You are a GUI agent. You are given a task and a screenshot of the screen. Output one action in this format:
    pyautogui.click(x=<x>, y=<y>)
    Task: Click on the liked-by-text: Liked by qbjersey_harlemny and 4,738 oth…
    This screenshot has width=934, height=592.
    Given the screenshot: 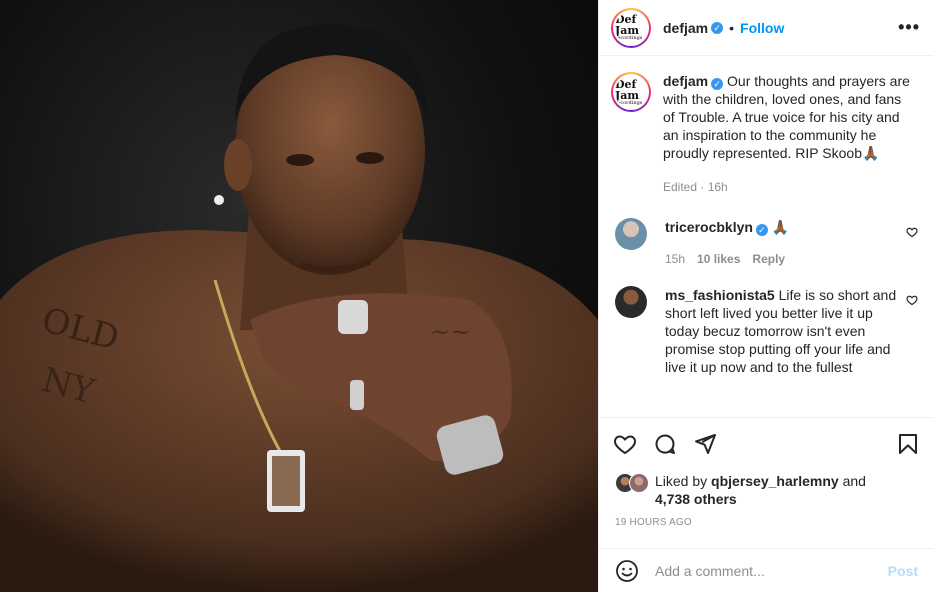 What is the action you would take?
    pyautogui.click(x=760, y=490)
    